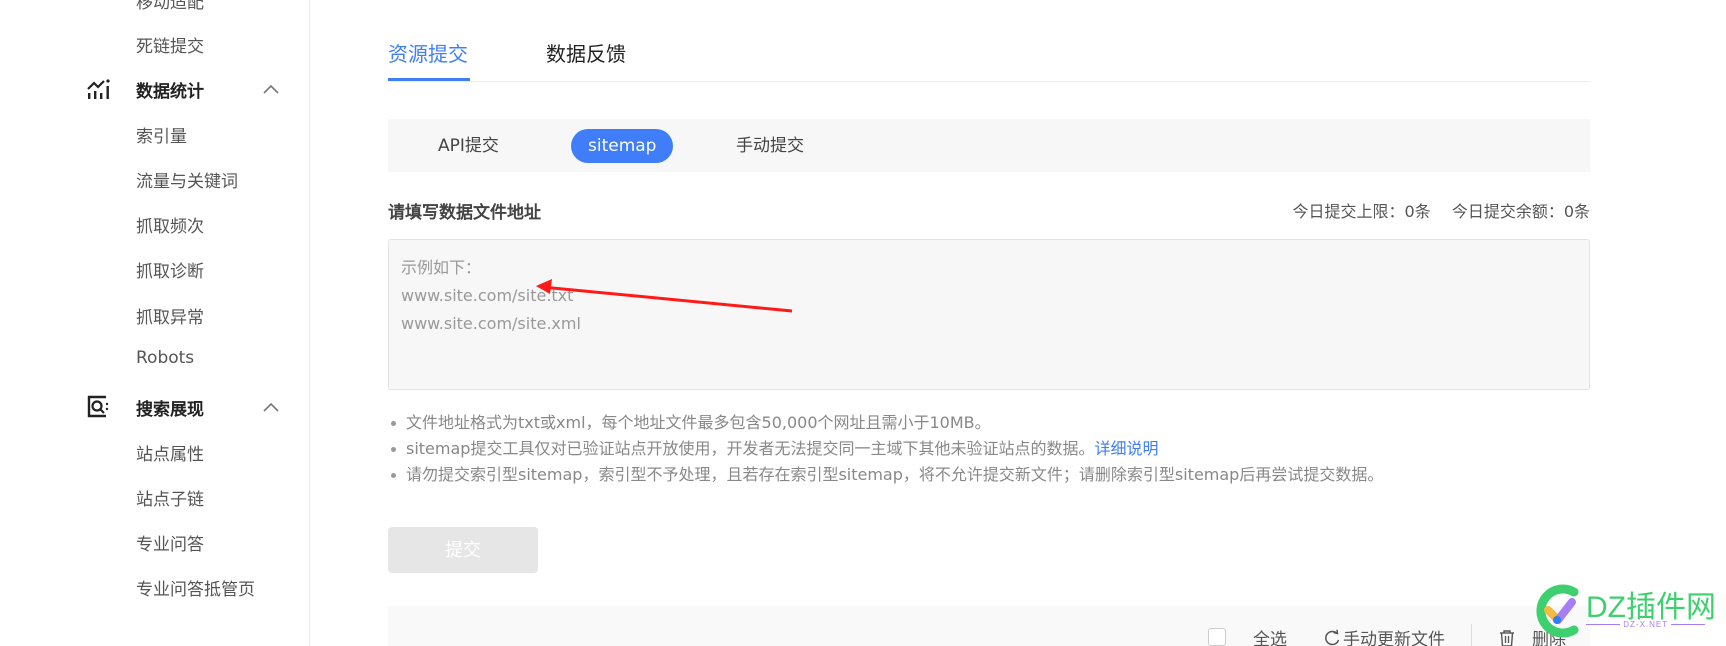 Image resolution: width=1726 pixels, height=646 pixels. Describe the element at coordinates (622, 146) in the screenshot. I see `subtab-sitemap: sitemap` at that location.